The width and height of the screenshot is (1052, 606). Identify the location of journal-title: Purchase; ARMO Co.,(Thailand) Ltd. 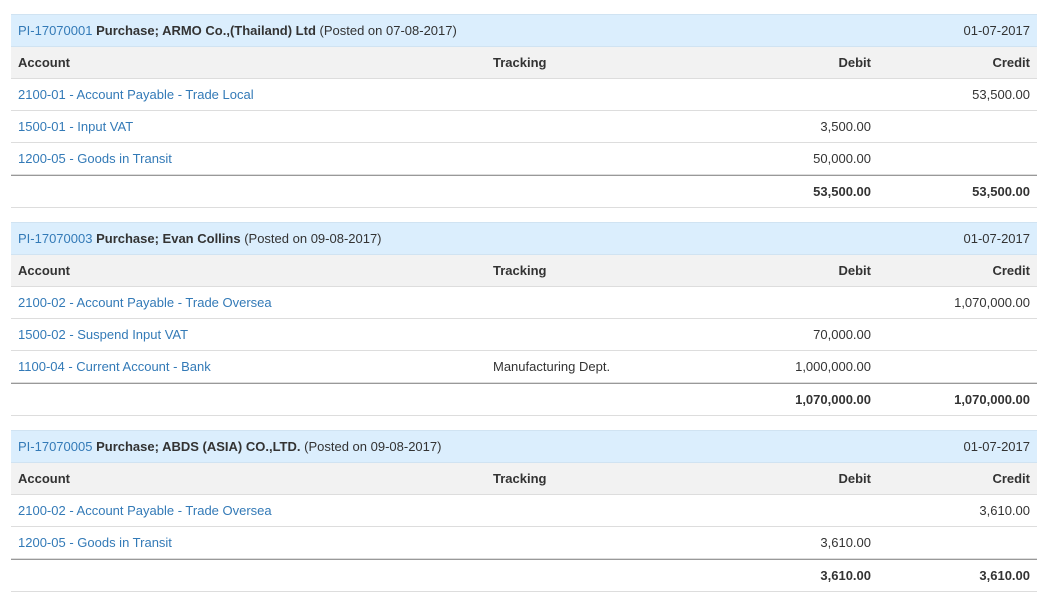
(206, 30).